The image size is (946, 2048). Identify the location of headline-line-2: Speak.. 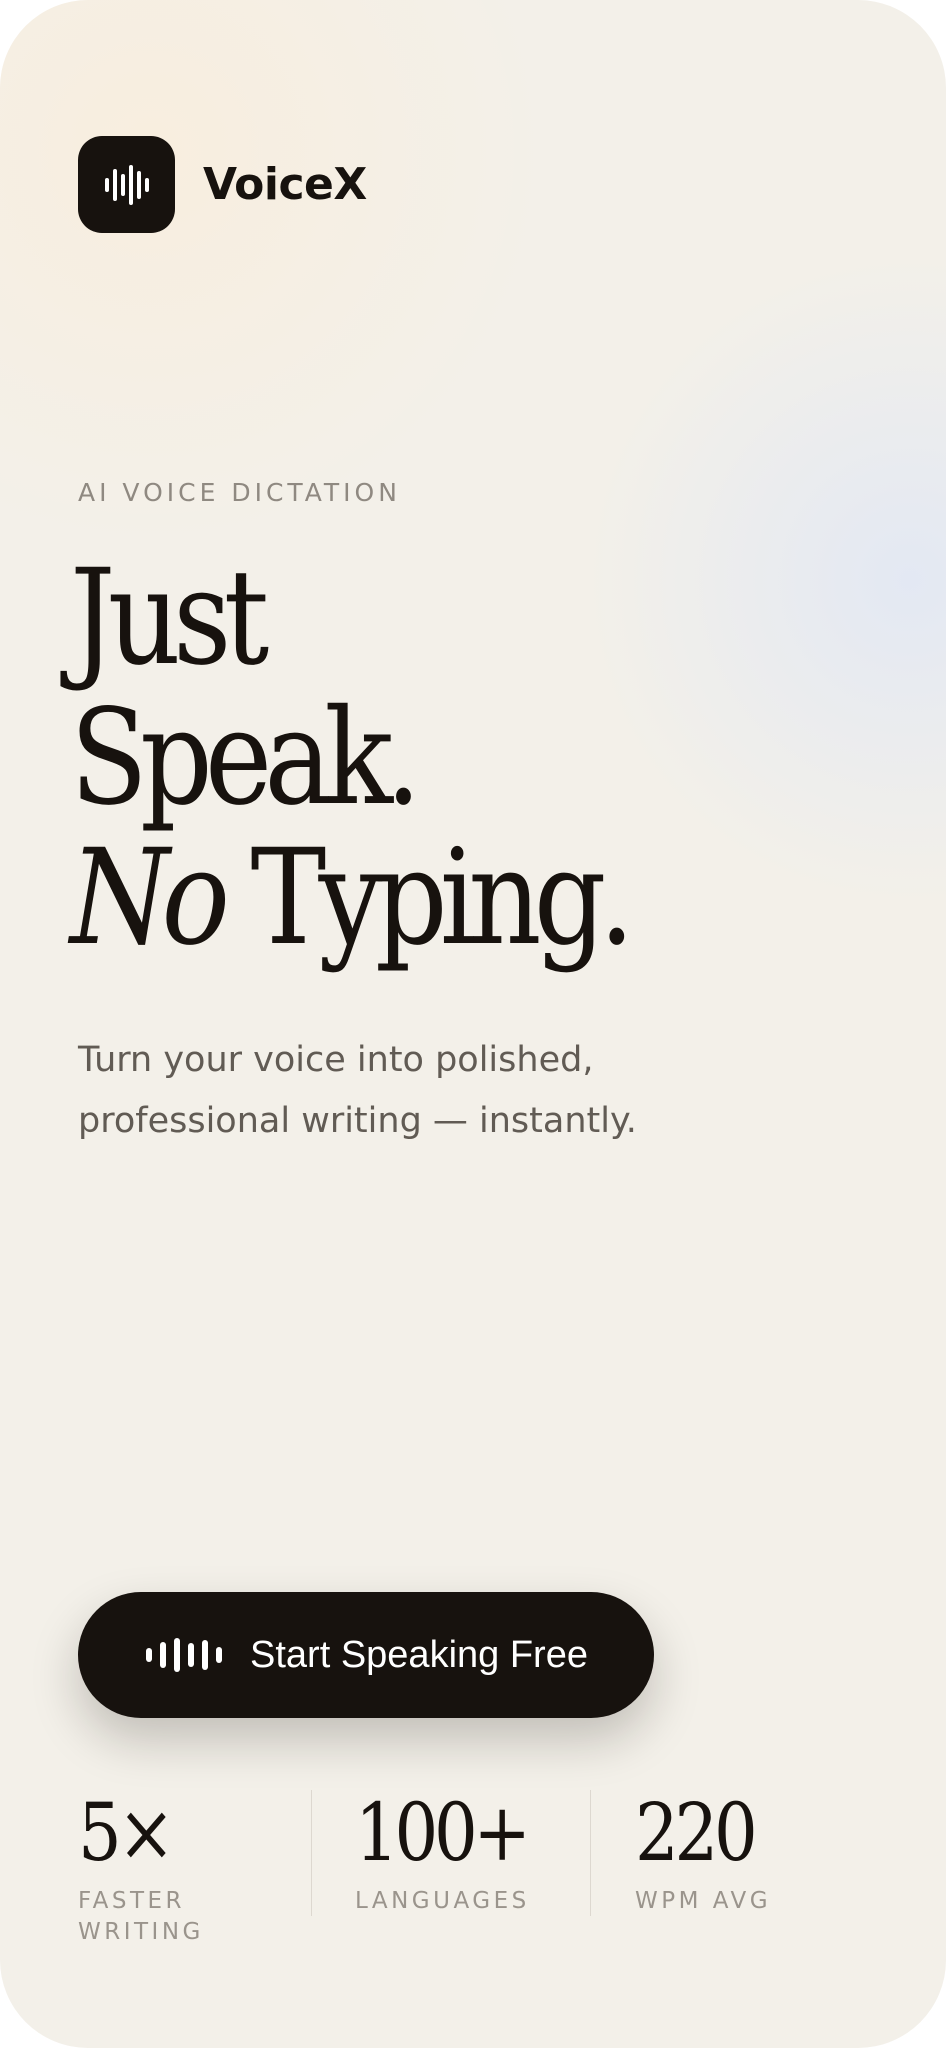
(245, 758).